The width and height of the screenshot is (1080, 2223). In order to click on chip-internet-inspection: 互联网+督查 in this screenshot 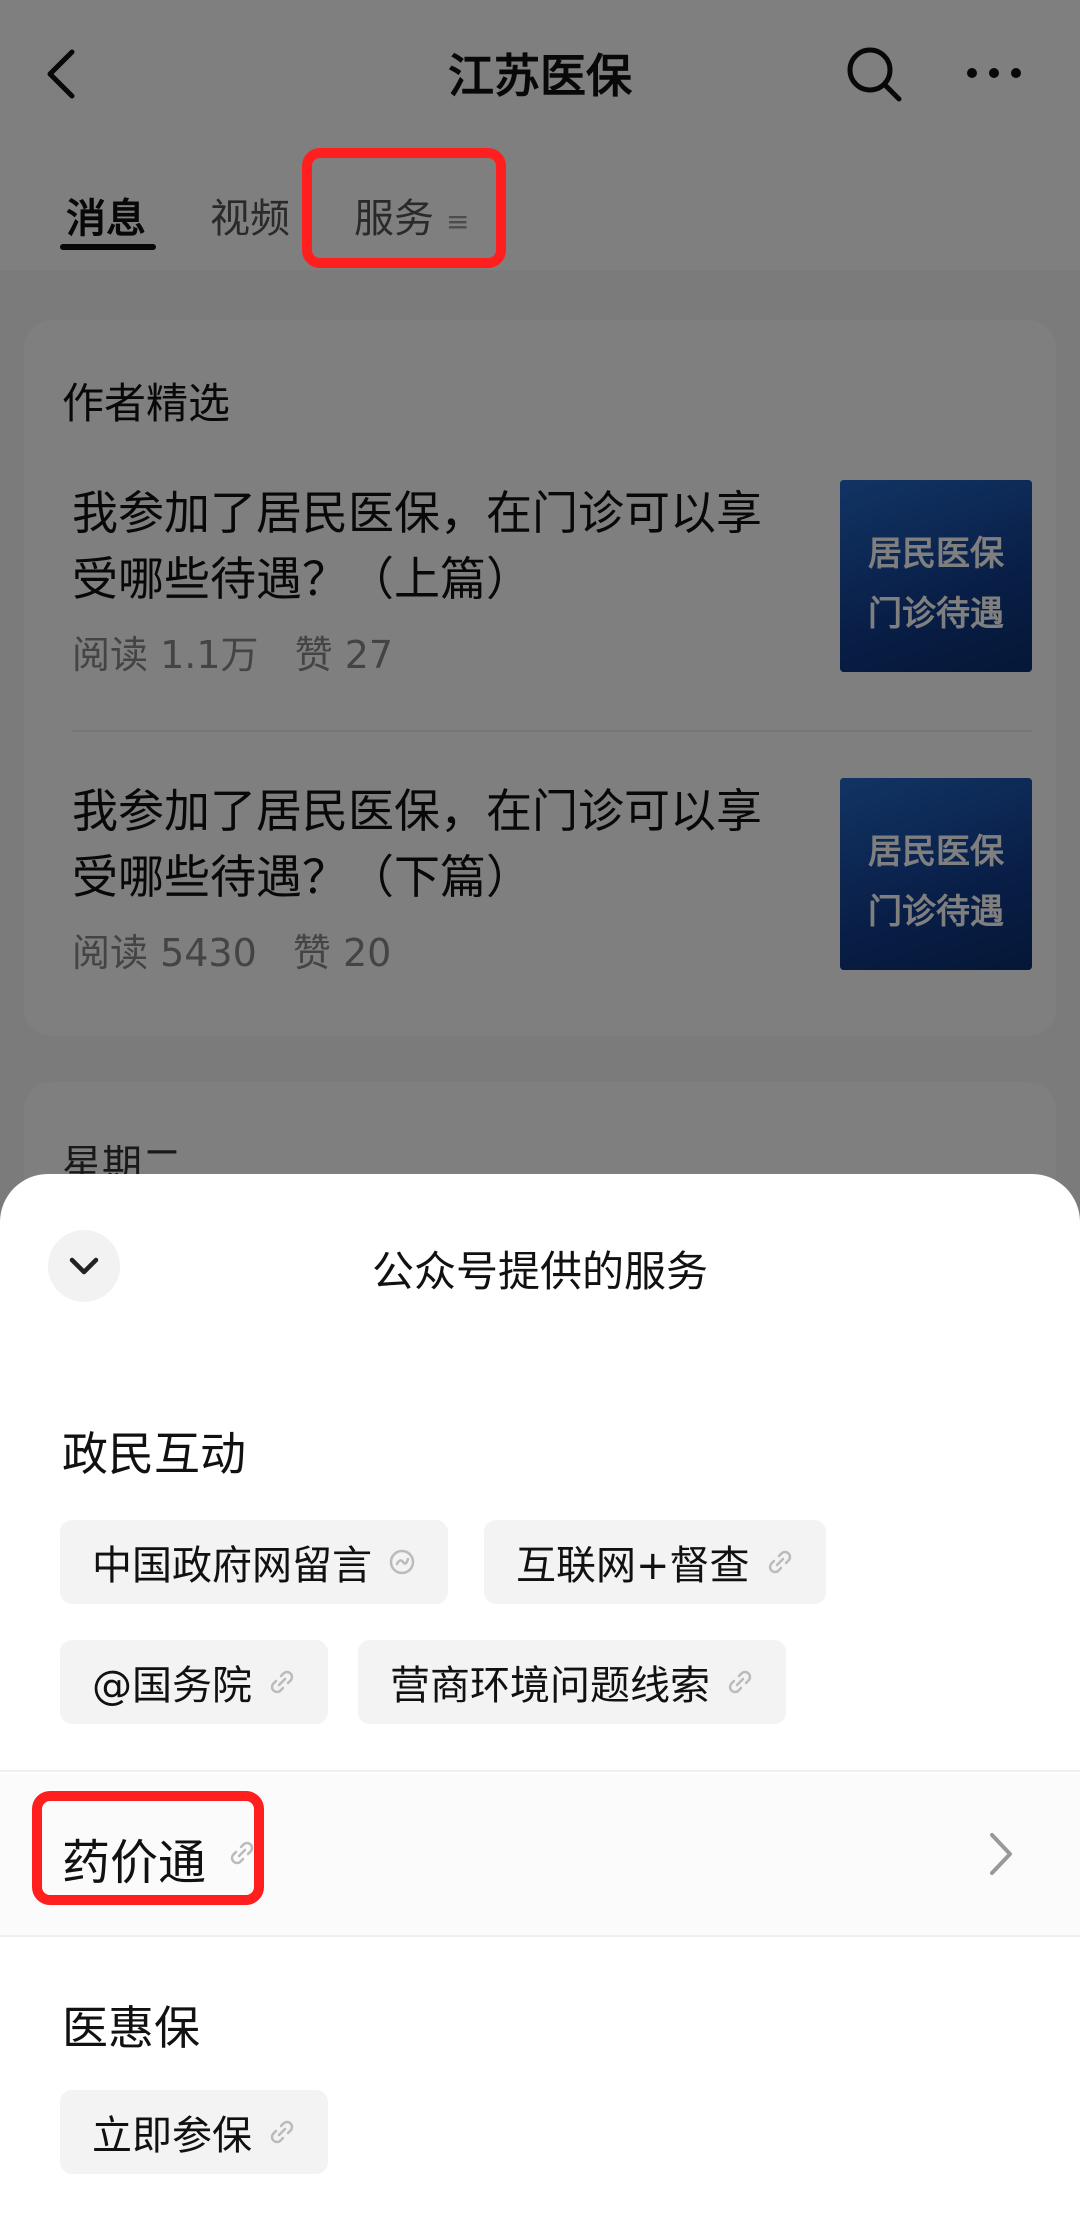, I will do `click(655, 1562)`.